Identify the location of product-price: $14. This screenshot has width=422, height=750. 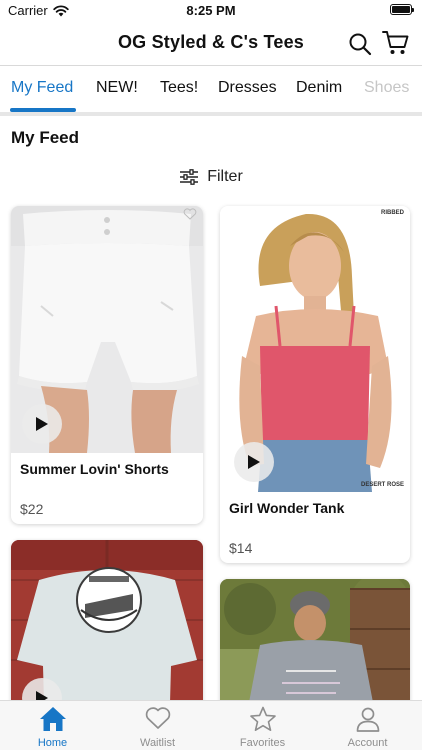
(241, 548).